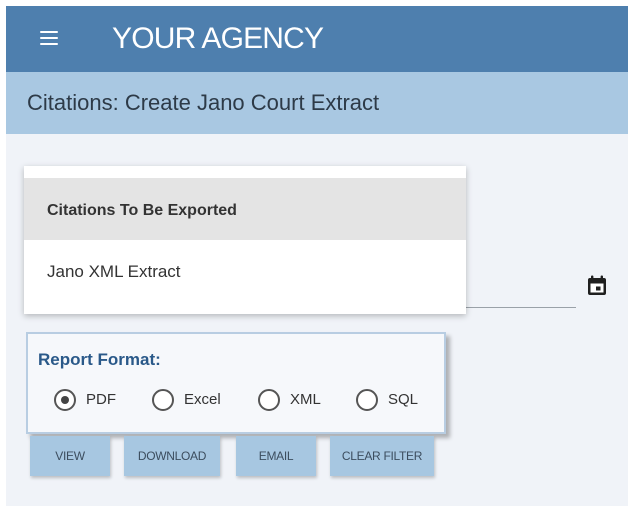  Describe the element at coordinates (597, 286) in the screenshot. I see `calendar-icon` at that location.